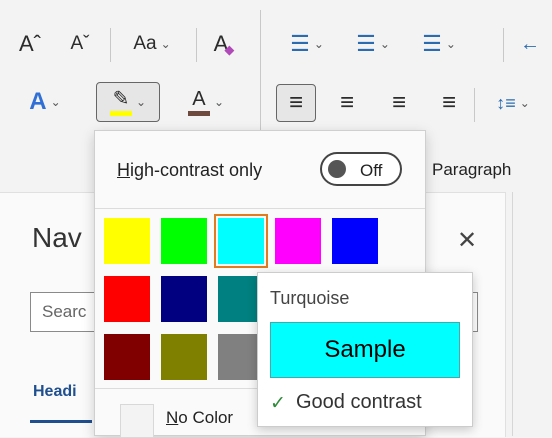  I want to click on change-case-icon: Aa, so click(145, 43).